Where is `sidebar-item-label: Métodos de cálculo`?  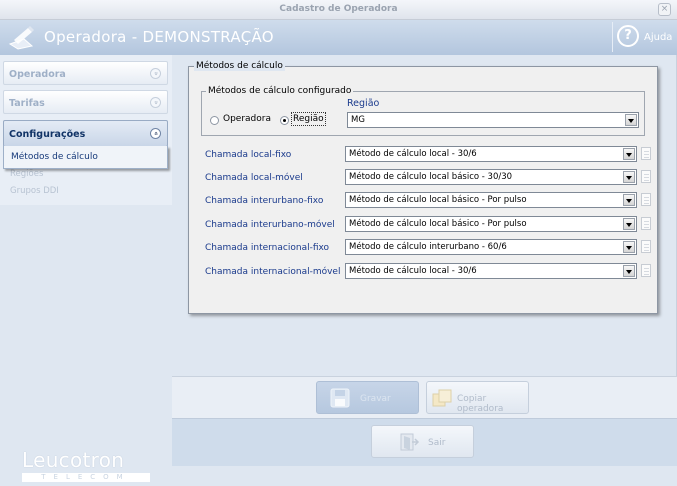
sidebar-item-label: Métodos de cálculo is located at coordinates (54, 157).